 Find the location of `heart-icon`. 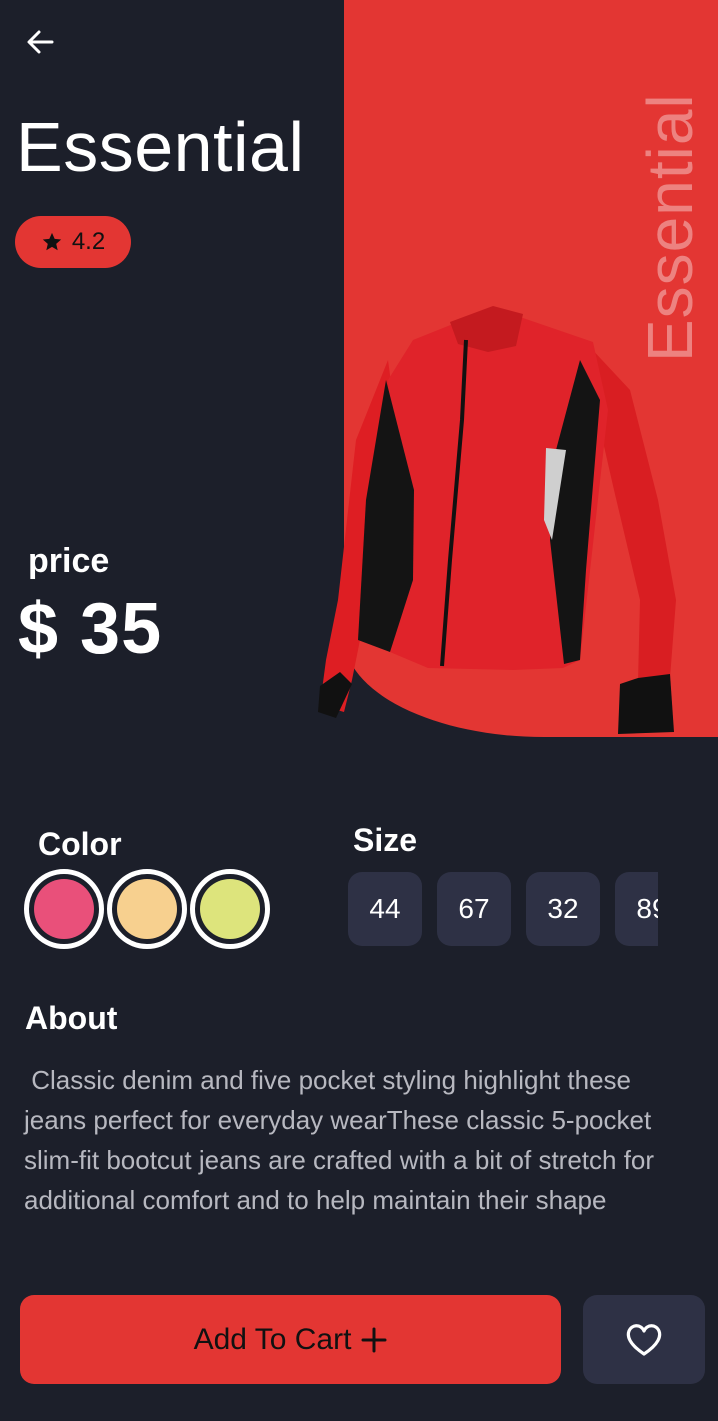

heart-icon is located at coordinates (644, 1339).